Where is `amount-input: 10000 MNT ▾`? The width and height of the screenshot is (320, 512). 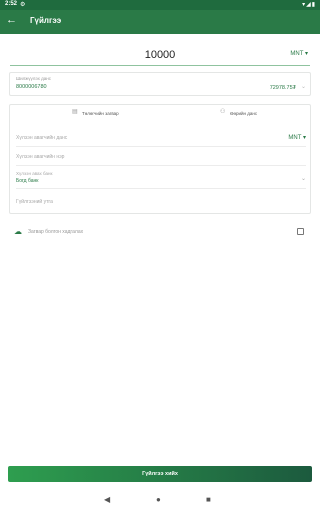 amount-input: 10000 MNT ▾ is located at coordinates (160, 55).